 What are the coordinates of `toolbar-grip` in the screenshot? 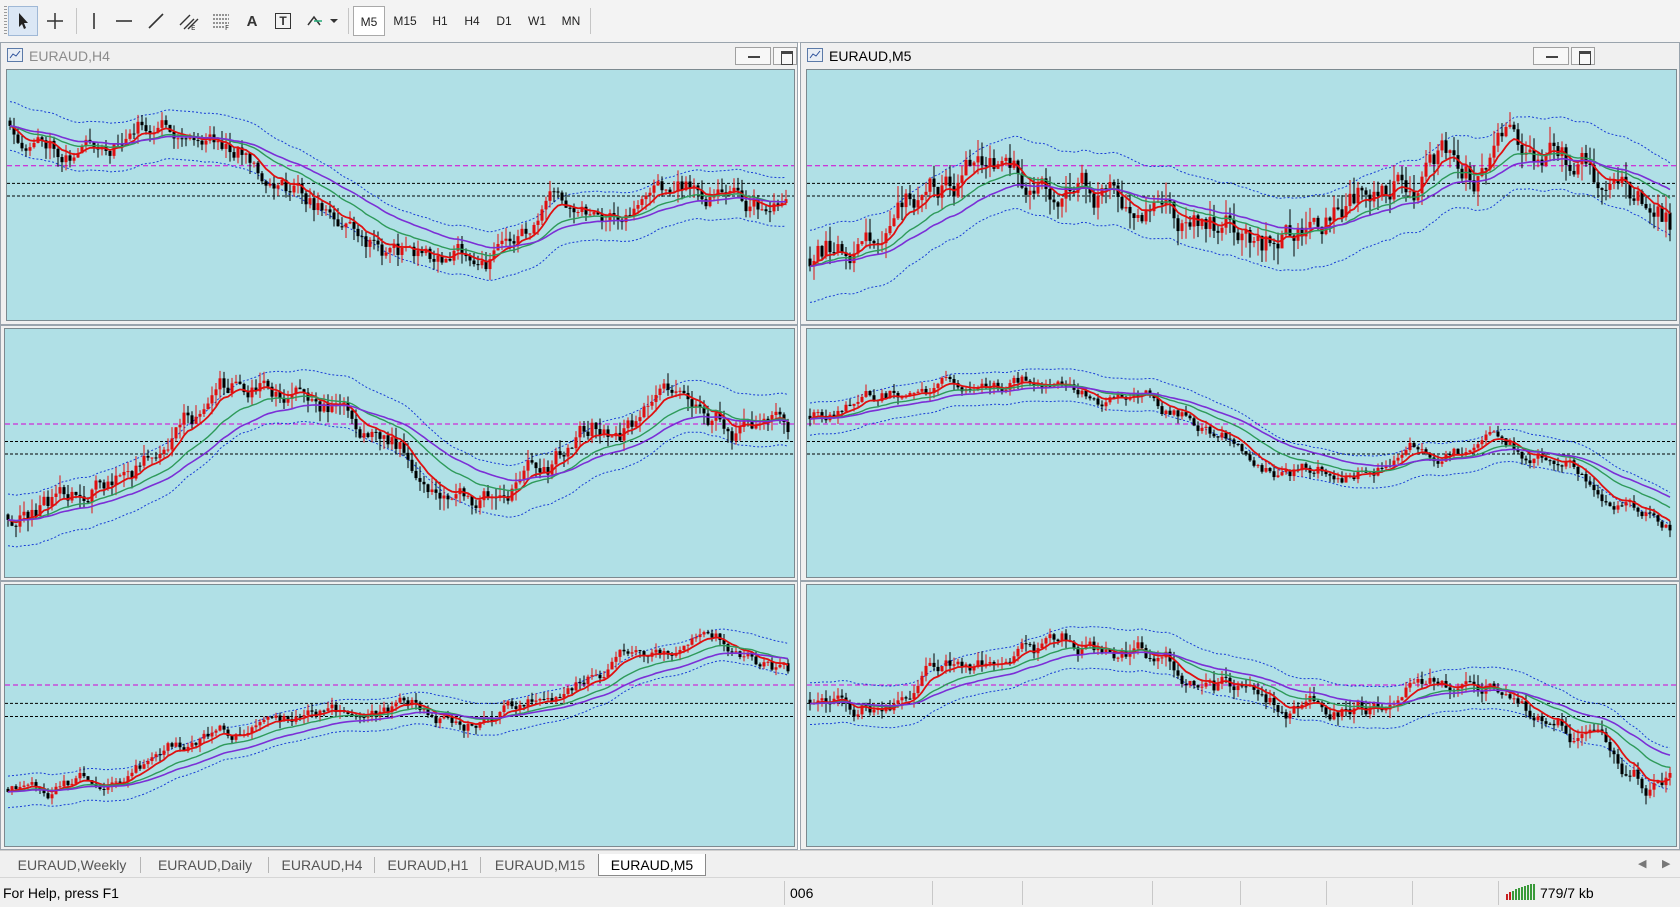 It's located at (5, 21).